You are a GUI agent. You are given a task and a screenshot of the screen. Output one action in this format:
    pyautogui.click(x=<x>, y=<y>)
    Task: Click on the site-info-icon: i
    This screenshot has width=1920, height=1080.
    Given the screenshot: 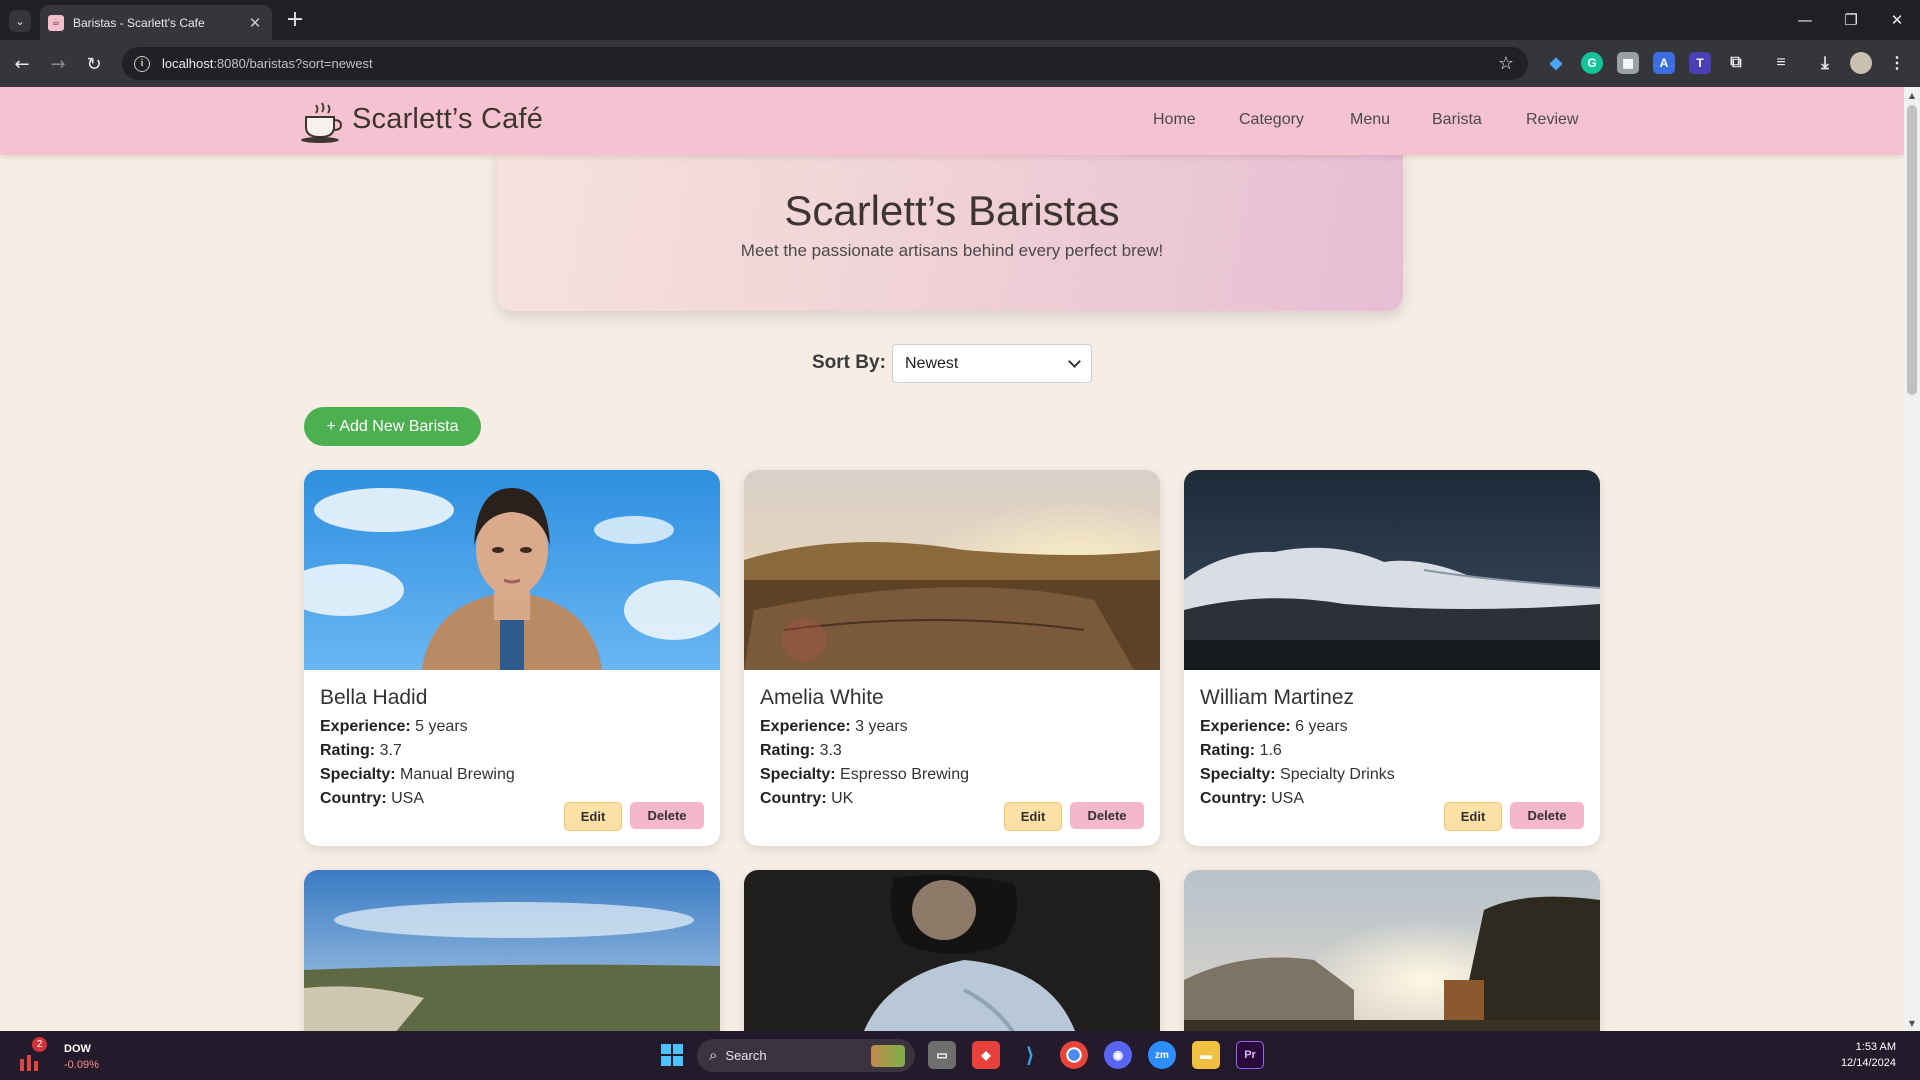 What is the action you would take?
    pyautogui.click(x=142, y=63)
    